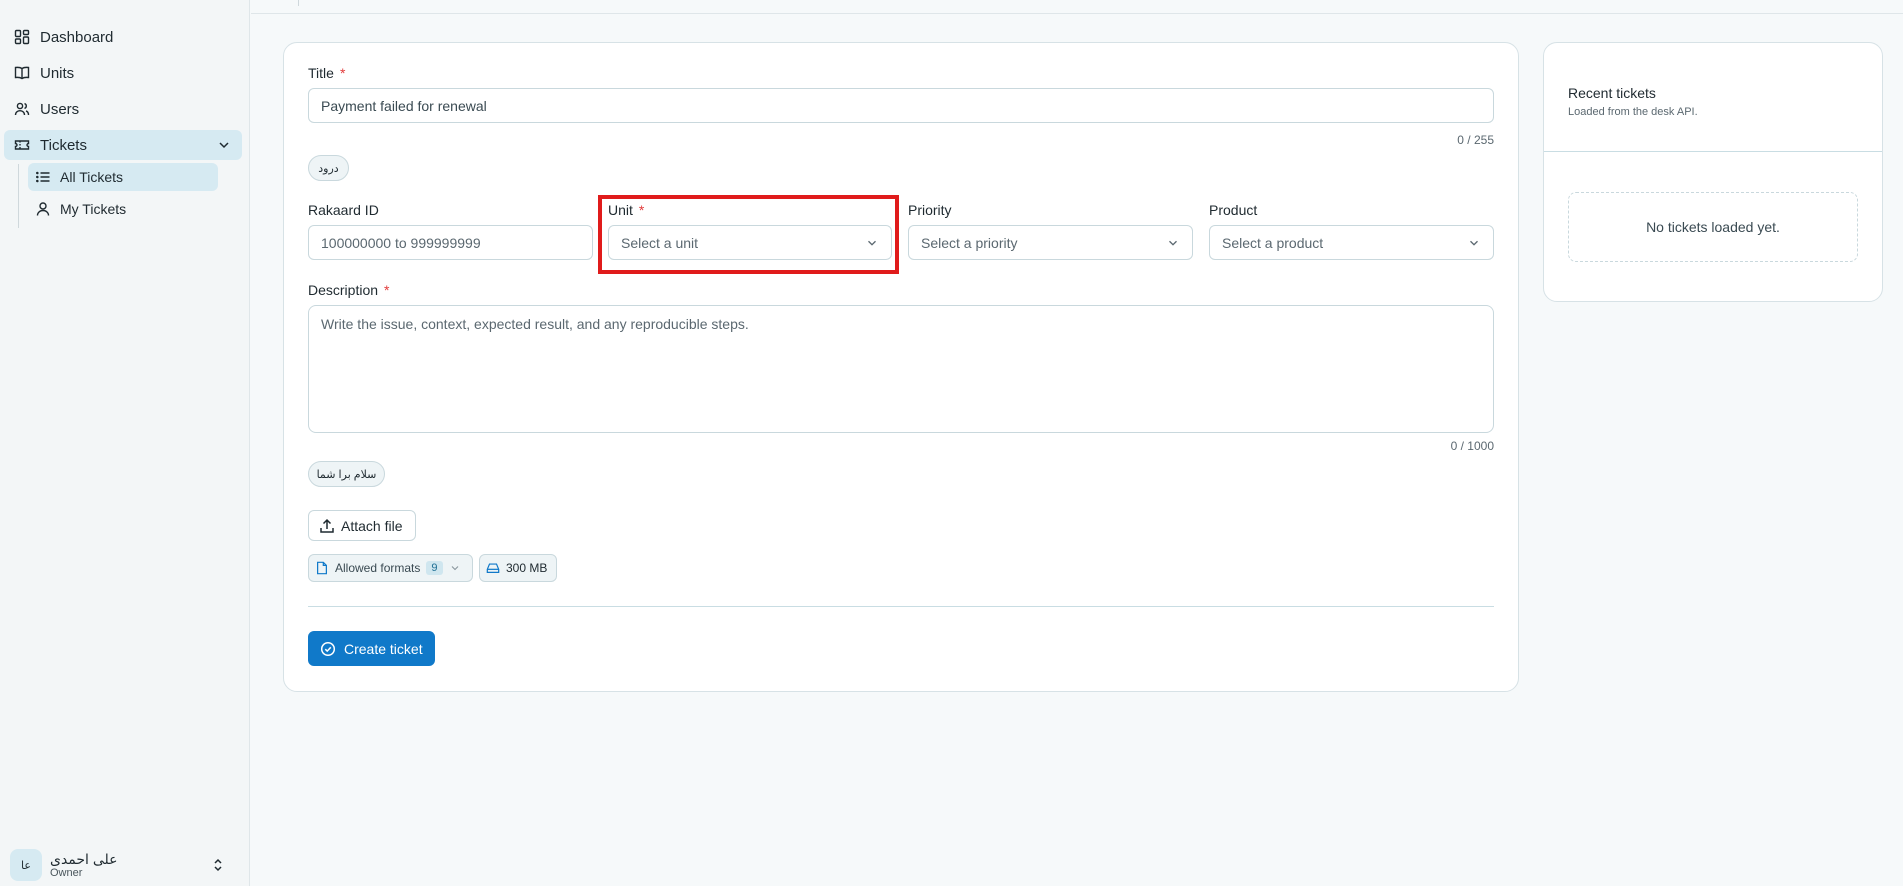 This screenshot has height=886, width=1903. I want to click on sidebar-subitem-label: All Tickets, so click(92, 177).